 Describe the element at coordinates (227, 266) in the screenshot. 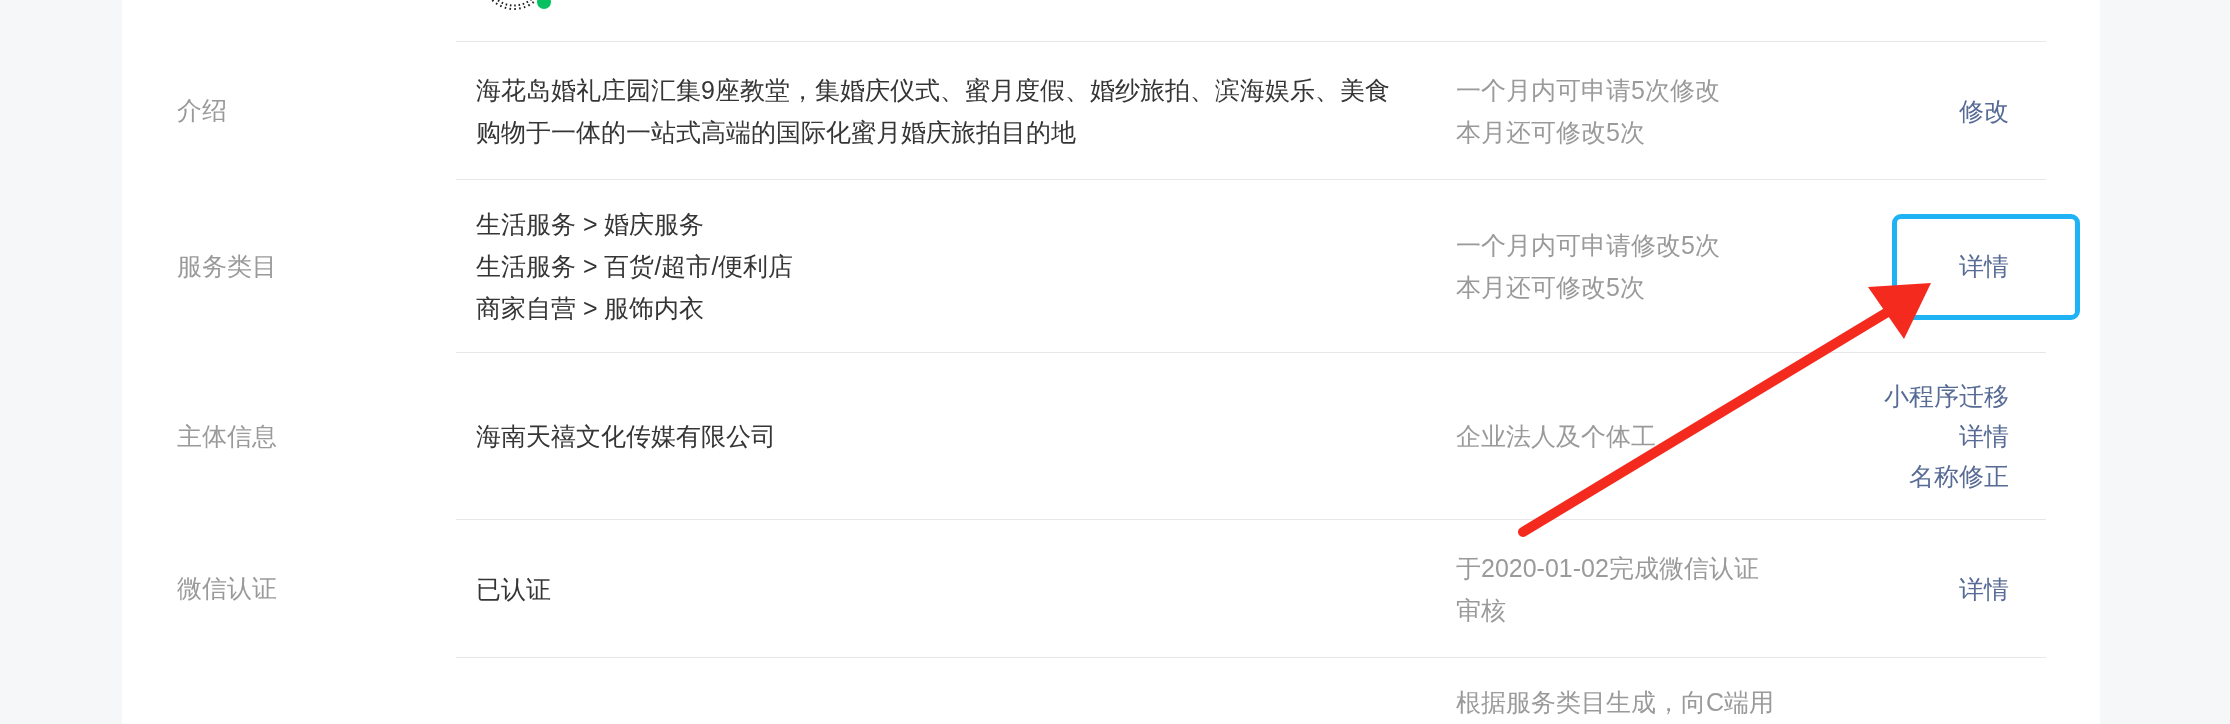

I see `row-label: 服务类目` at that location.